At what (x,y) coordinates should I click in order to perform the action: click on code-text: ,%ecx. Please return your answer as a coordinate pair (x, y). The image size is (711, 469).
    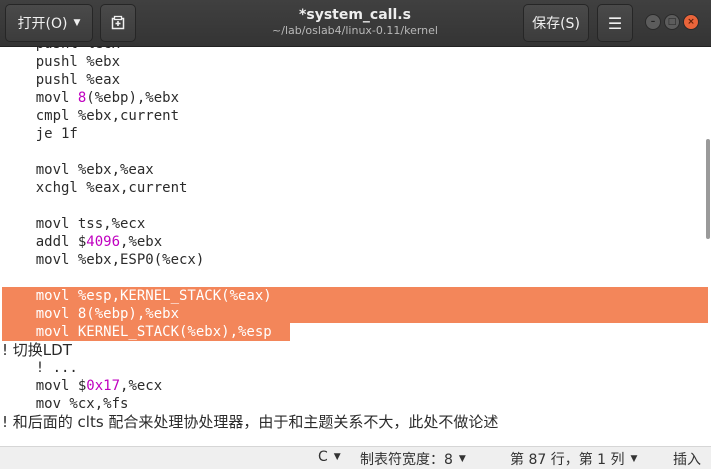
    Looking at the image, I should click on (141, 386).